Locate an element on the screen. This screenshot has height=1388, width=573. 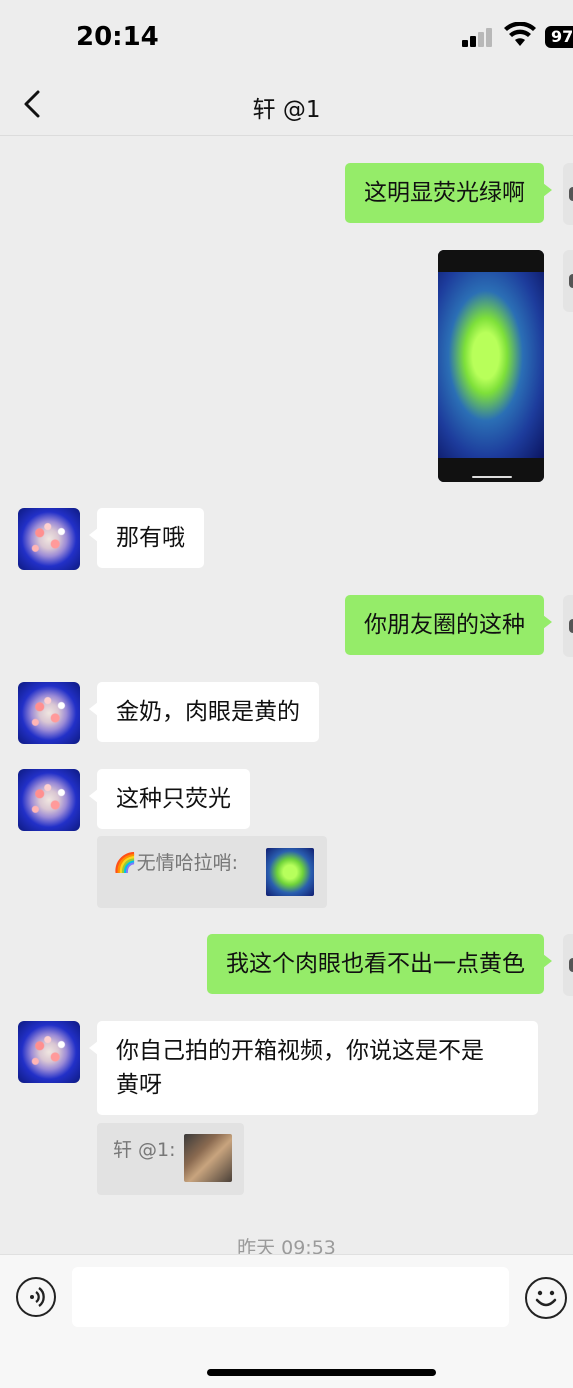
cellular-signal-icon is located at coordinates (478, 37).